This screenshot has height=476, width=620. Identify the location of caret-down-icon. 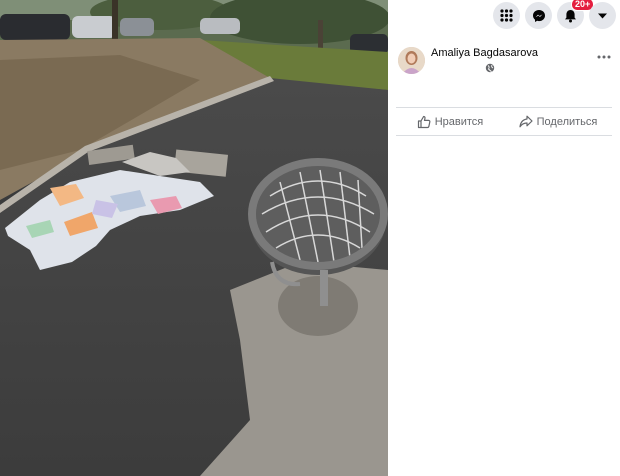
(602, 15).